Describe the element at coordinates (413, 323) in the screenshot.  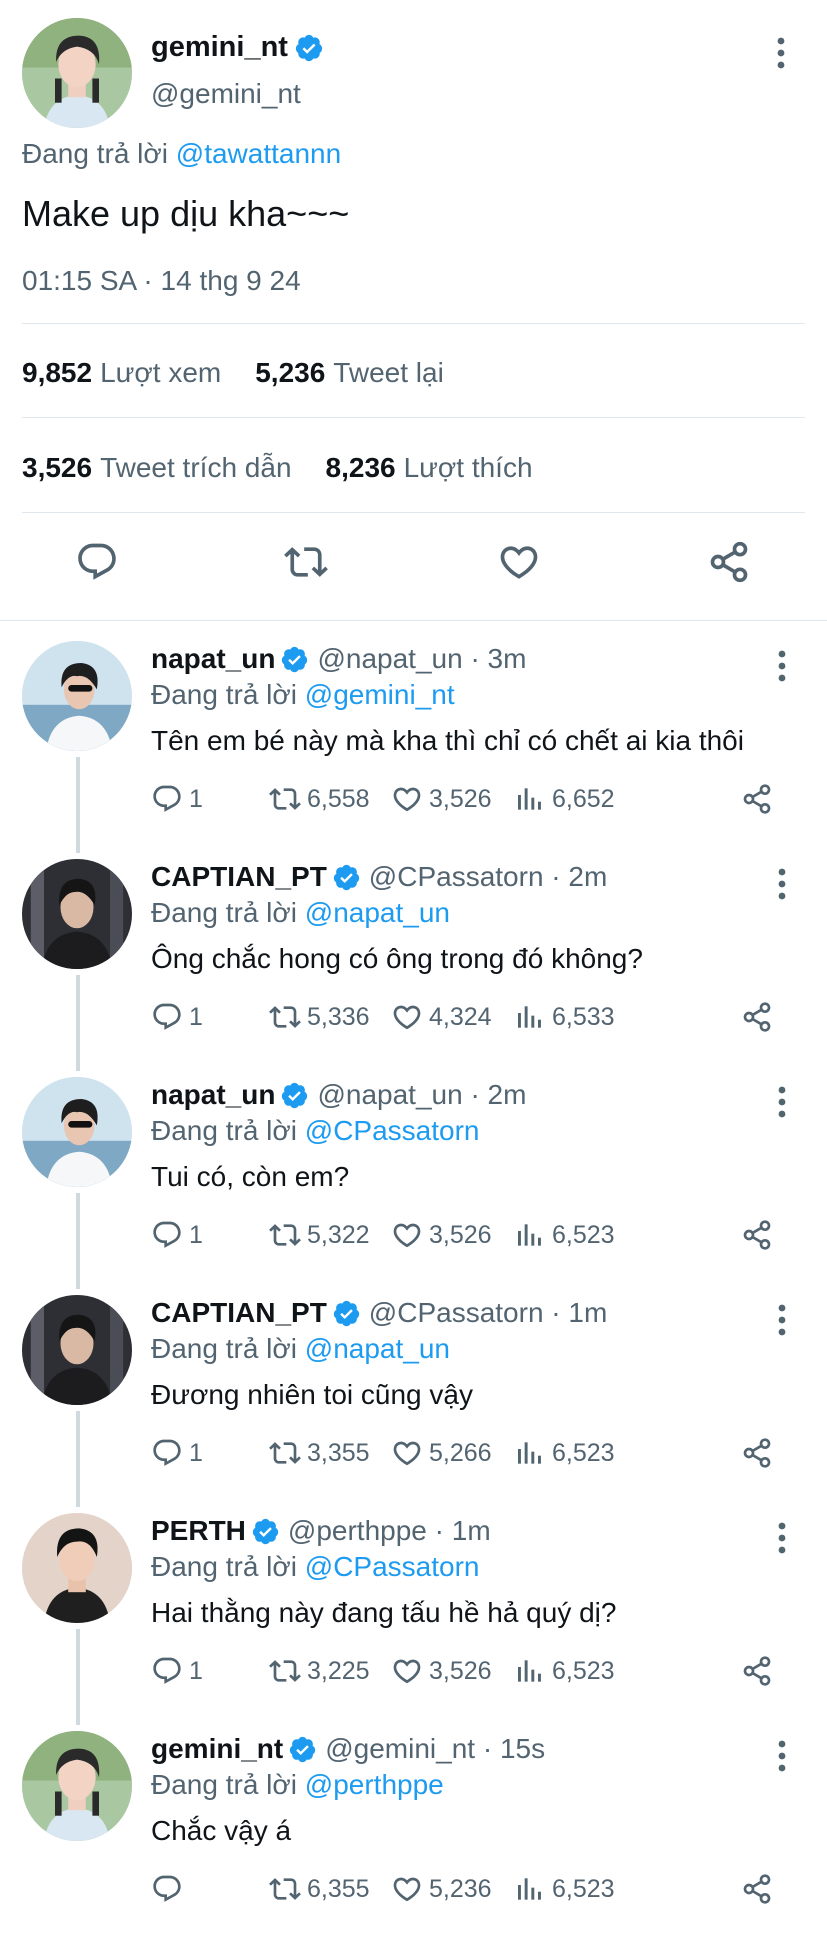
I see `divider` at that location.